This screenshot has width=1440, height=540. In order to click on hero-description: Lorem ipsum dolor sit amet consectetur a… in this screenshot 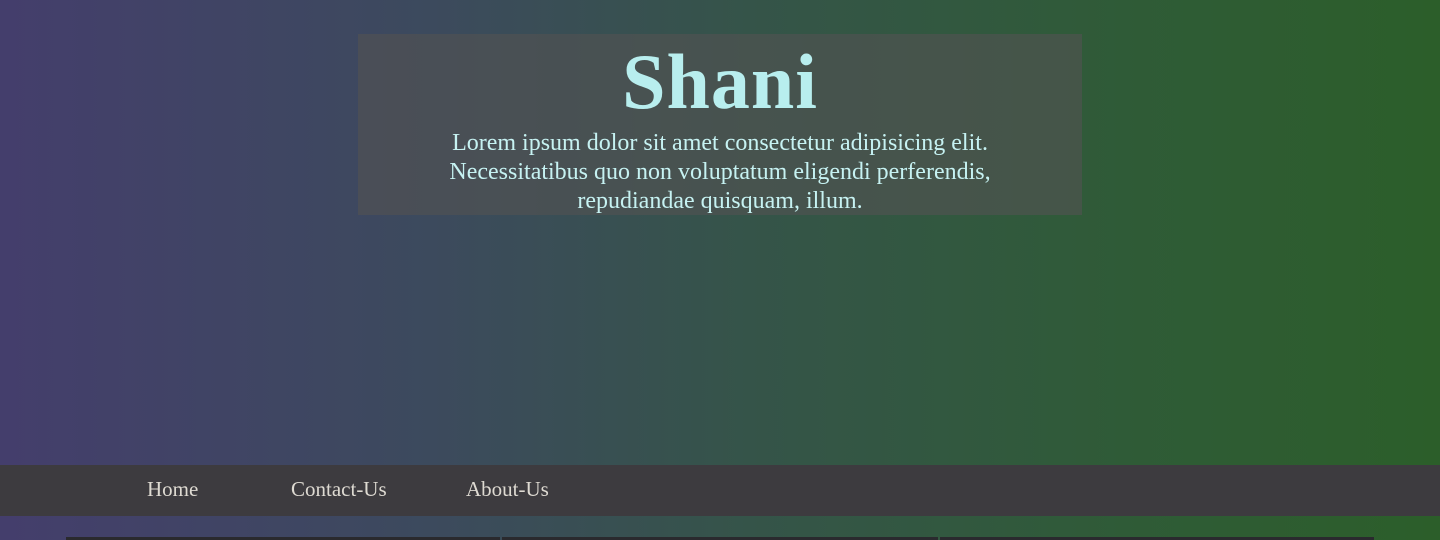, I will do `click(720, 172)`.